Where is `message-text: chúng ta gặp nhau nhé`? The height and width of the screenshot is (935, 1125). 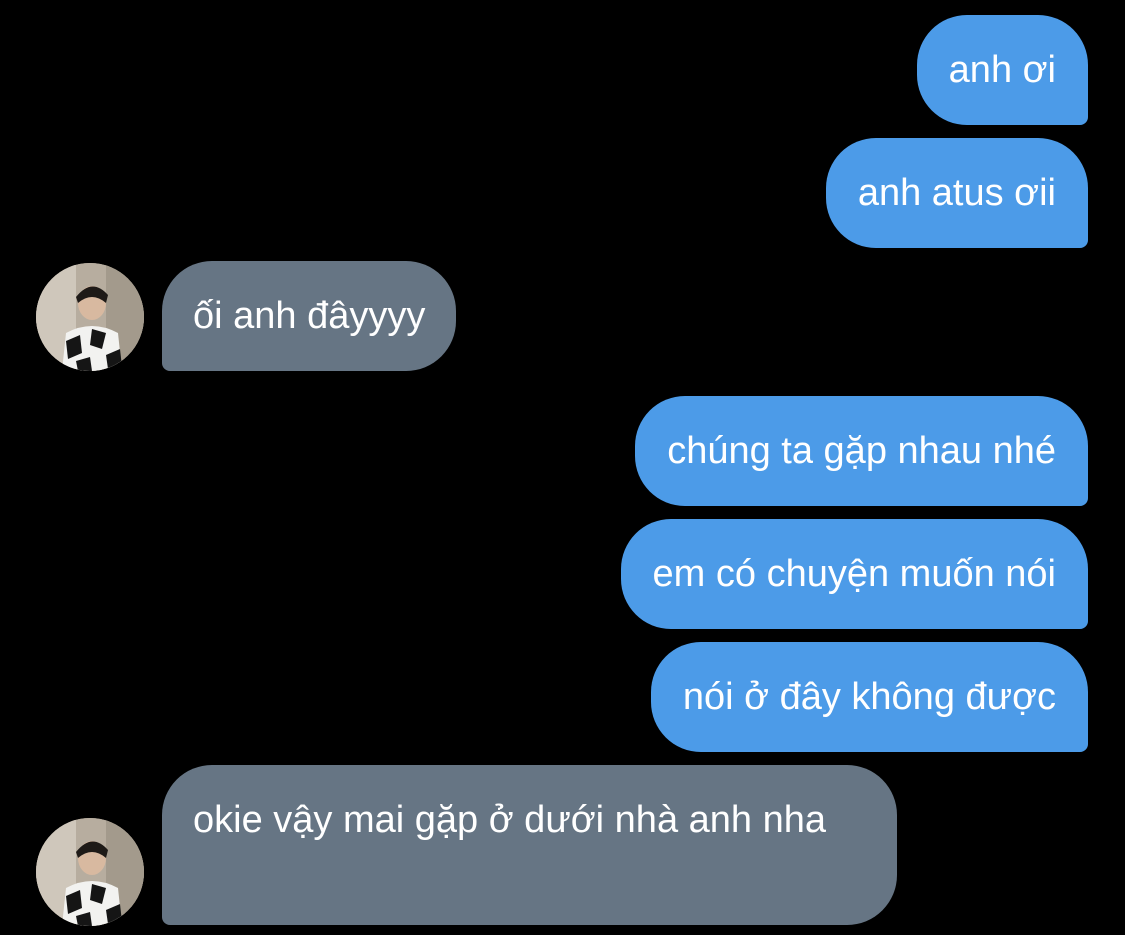
message-text: chúng ta gặp nhau nhé is located at coordinates (861, 451).